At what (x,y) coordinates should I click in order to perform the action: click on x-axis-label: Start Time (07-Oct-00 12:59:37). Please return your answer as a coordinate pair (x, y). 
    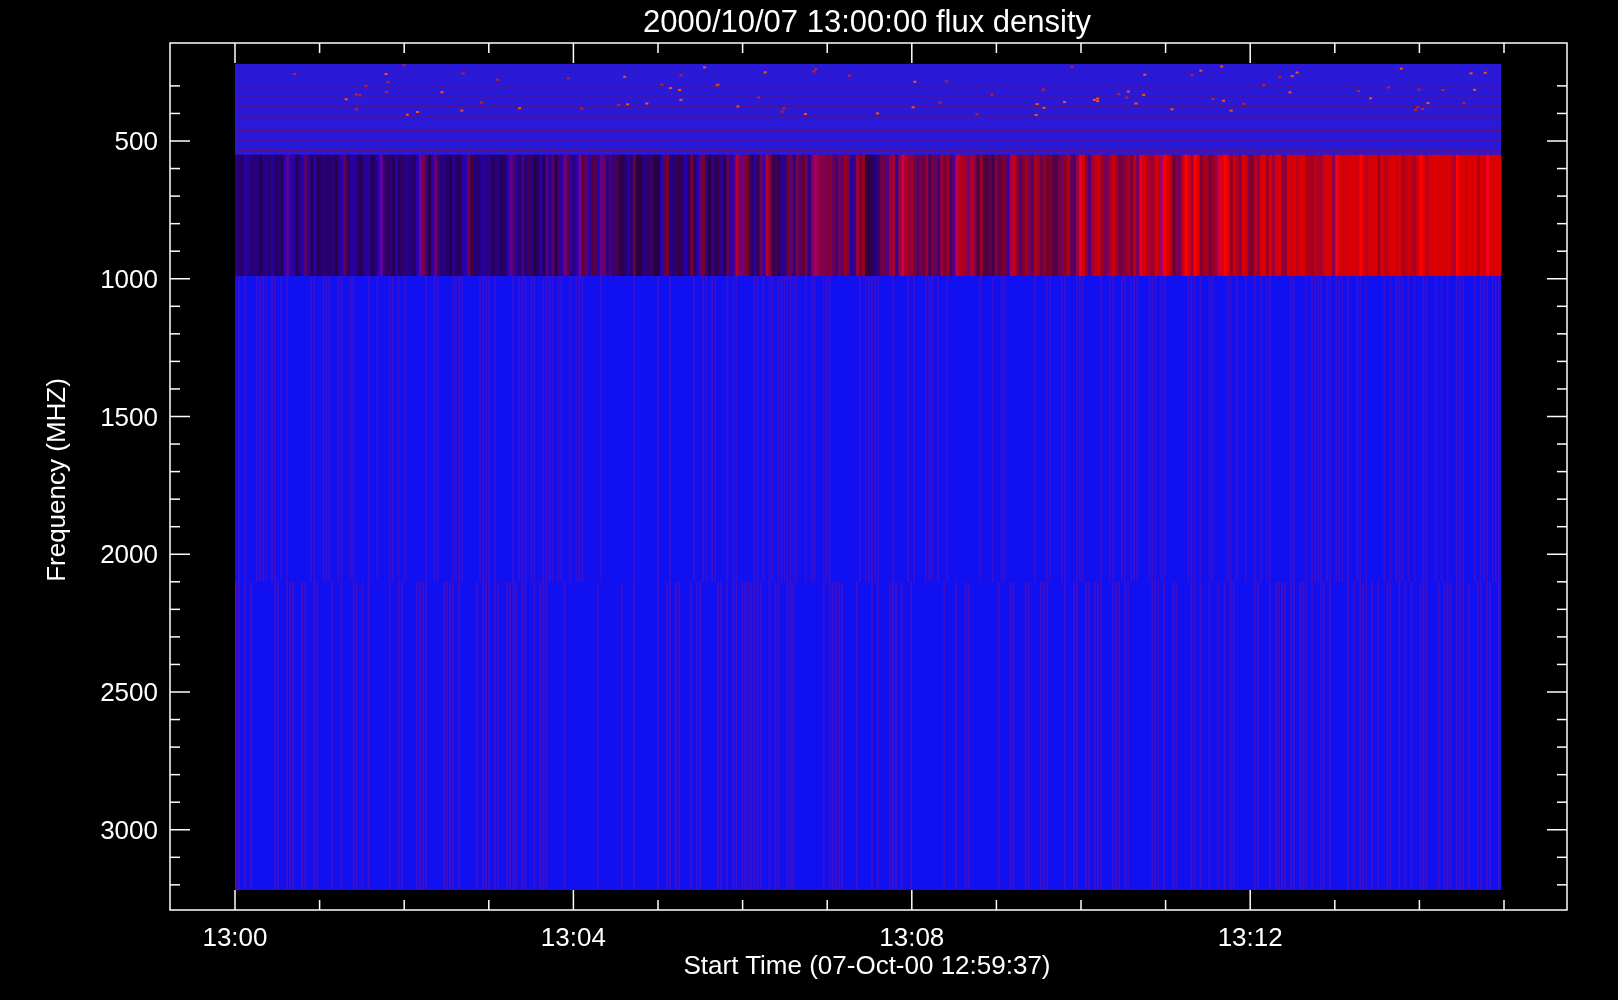
    Looking at the image, I should click on (867, 965).